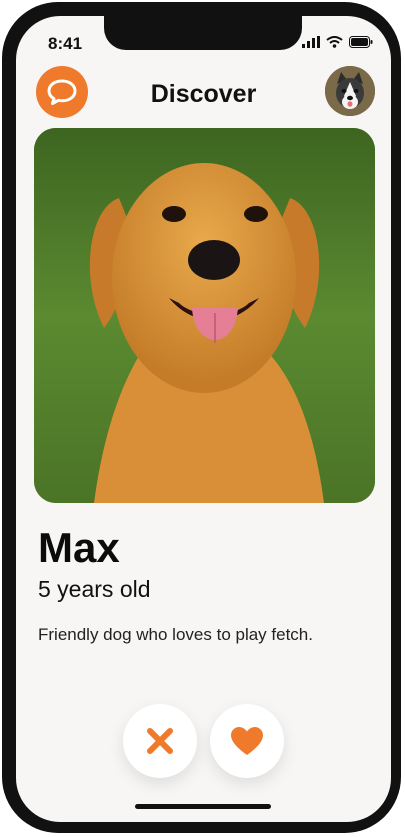 The image size is (405, 837). I want to click on like-button, so click(247, 741).